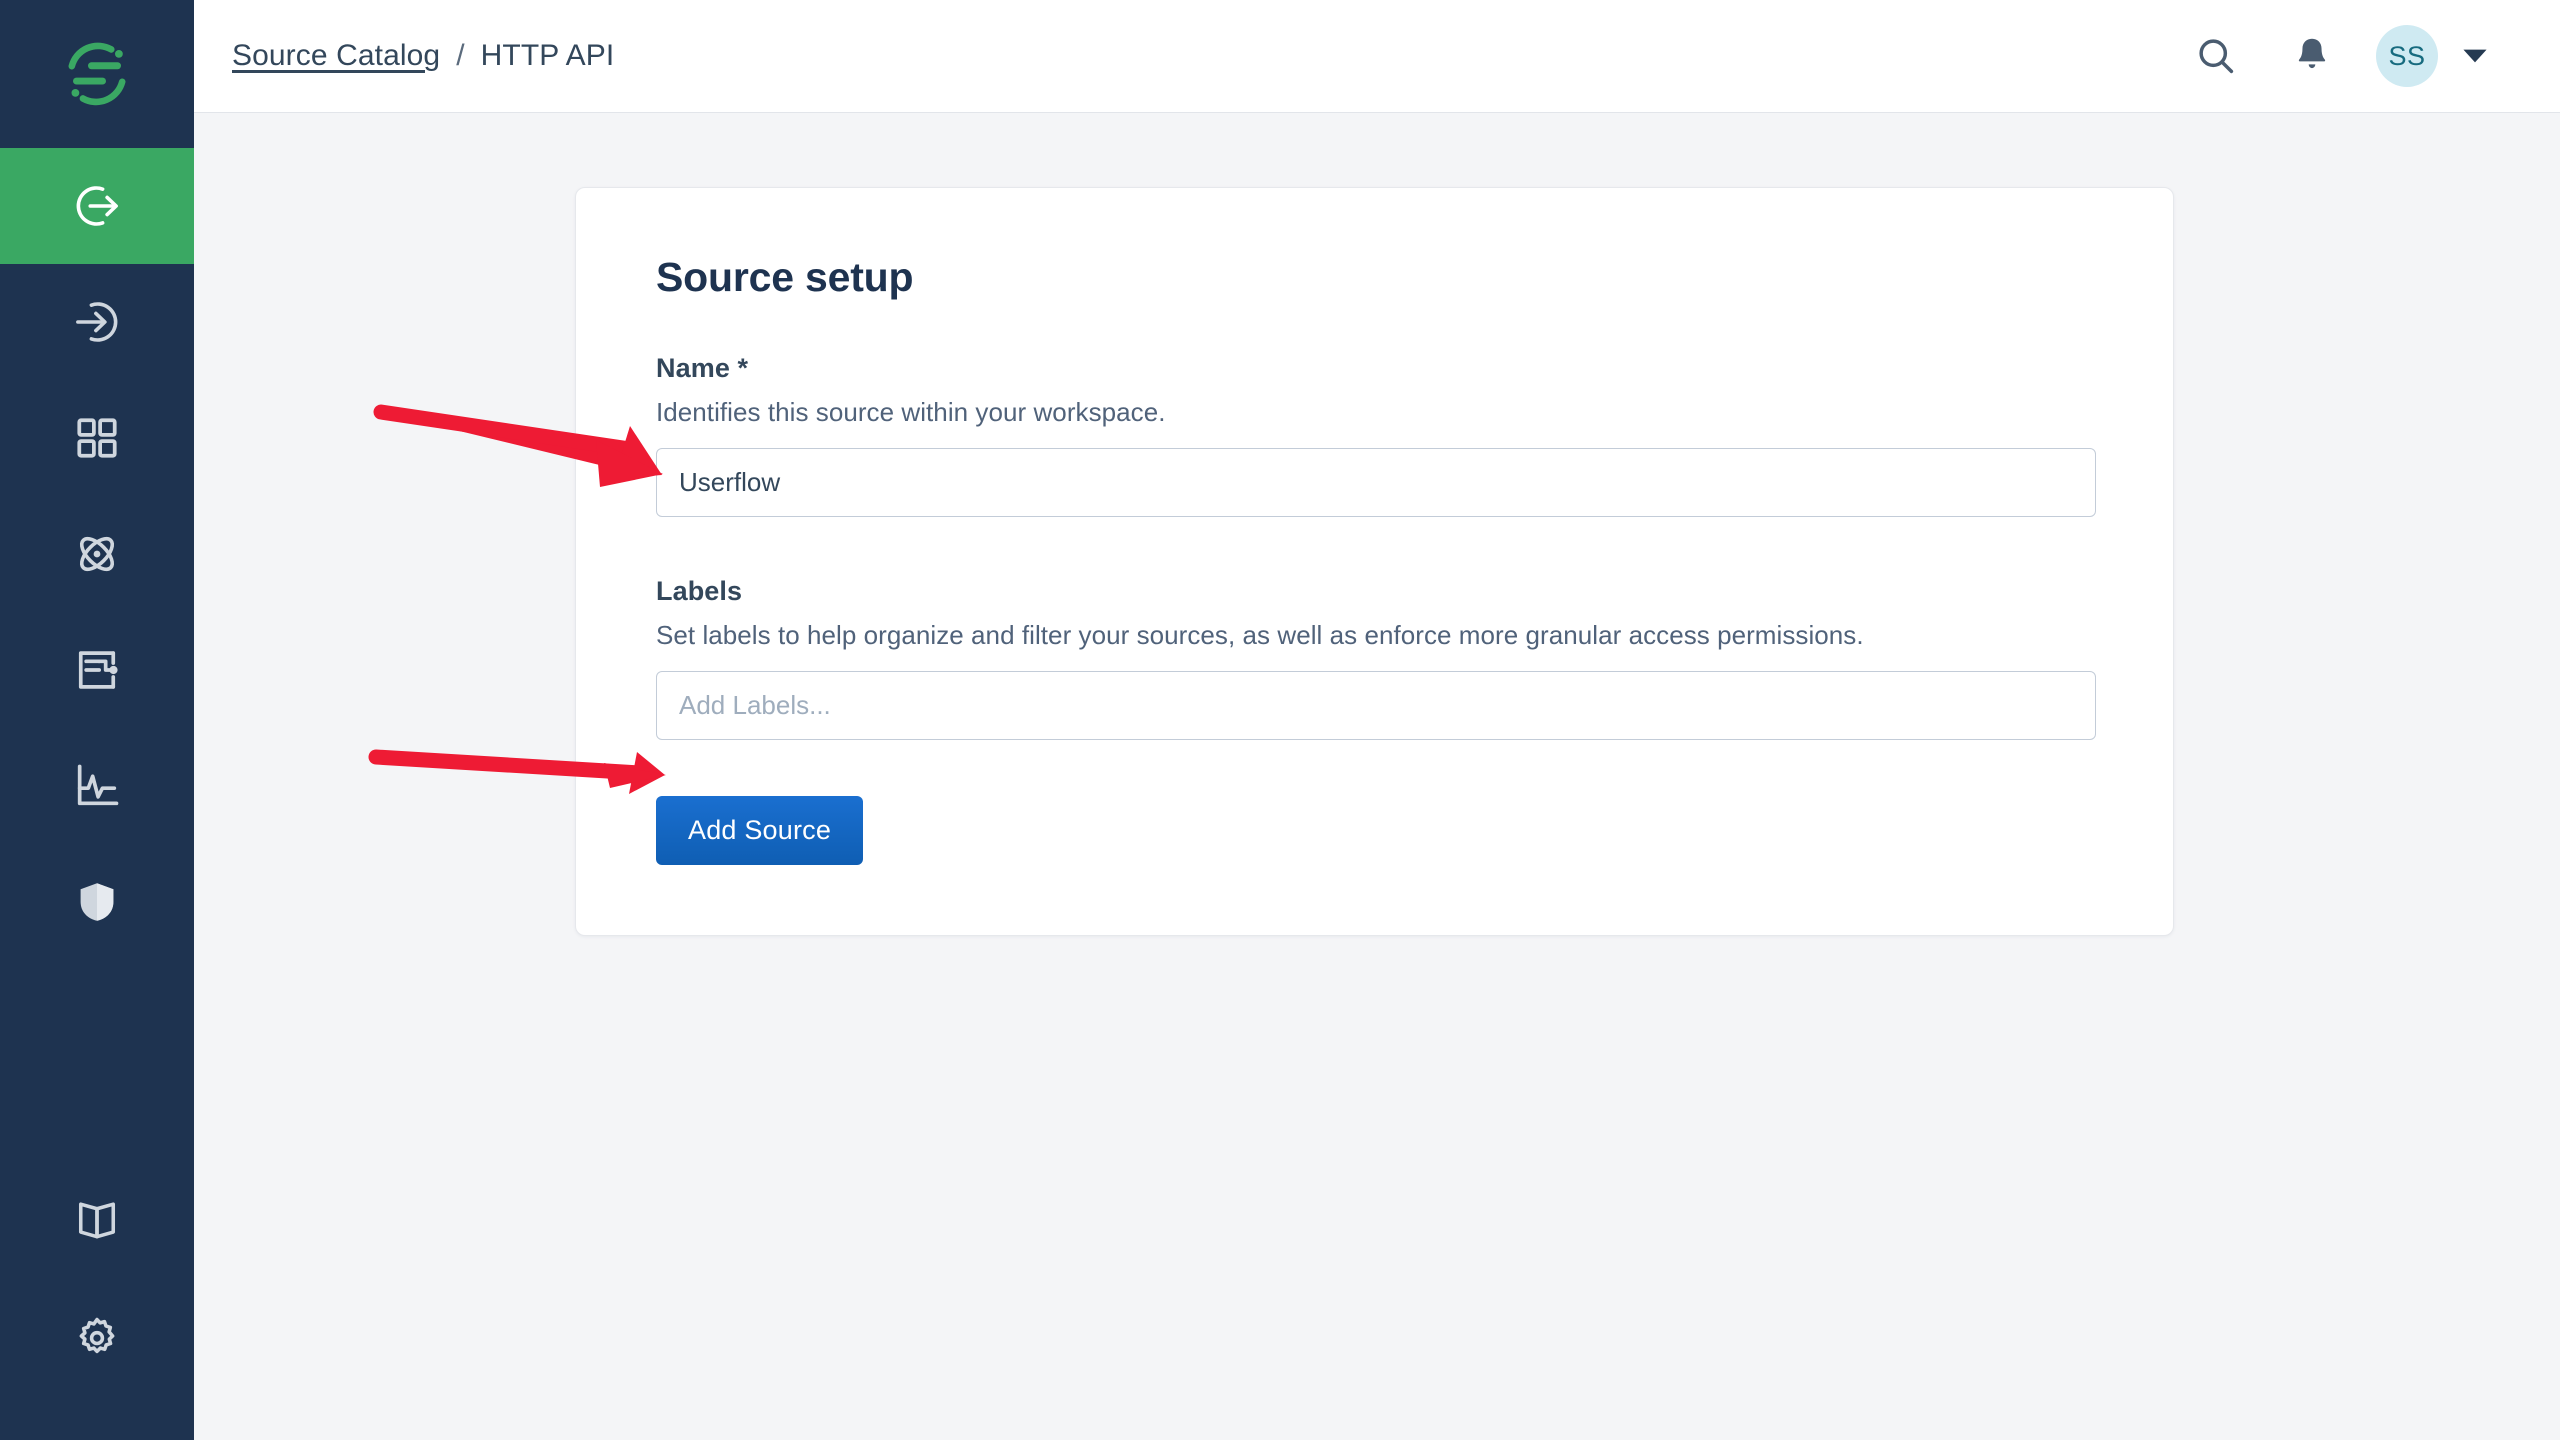 The height and width of the screenshot is (1440, 2560). I want to click on sidebar-item-settings, so click(97, 1336).